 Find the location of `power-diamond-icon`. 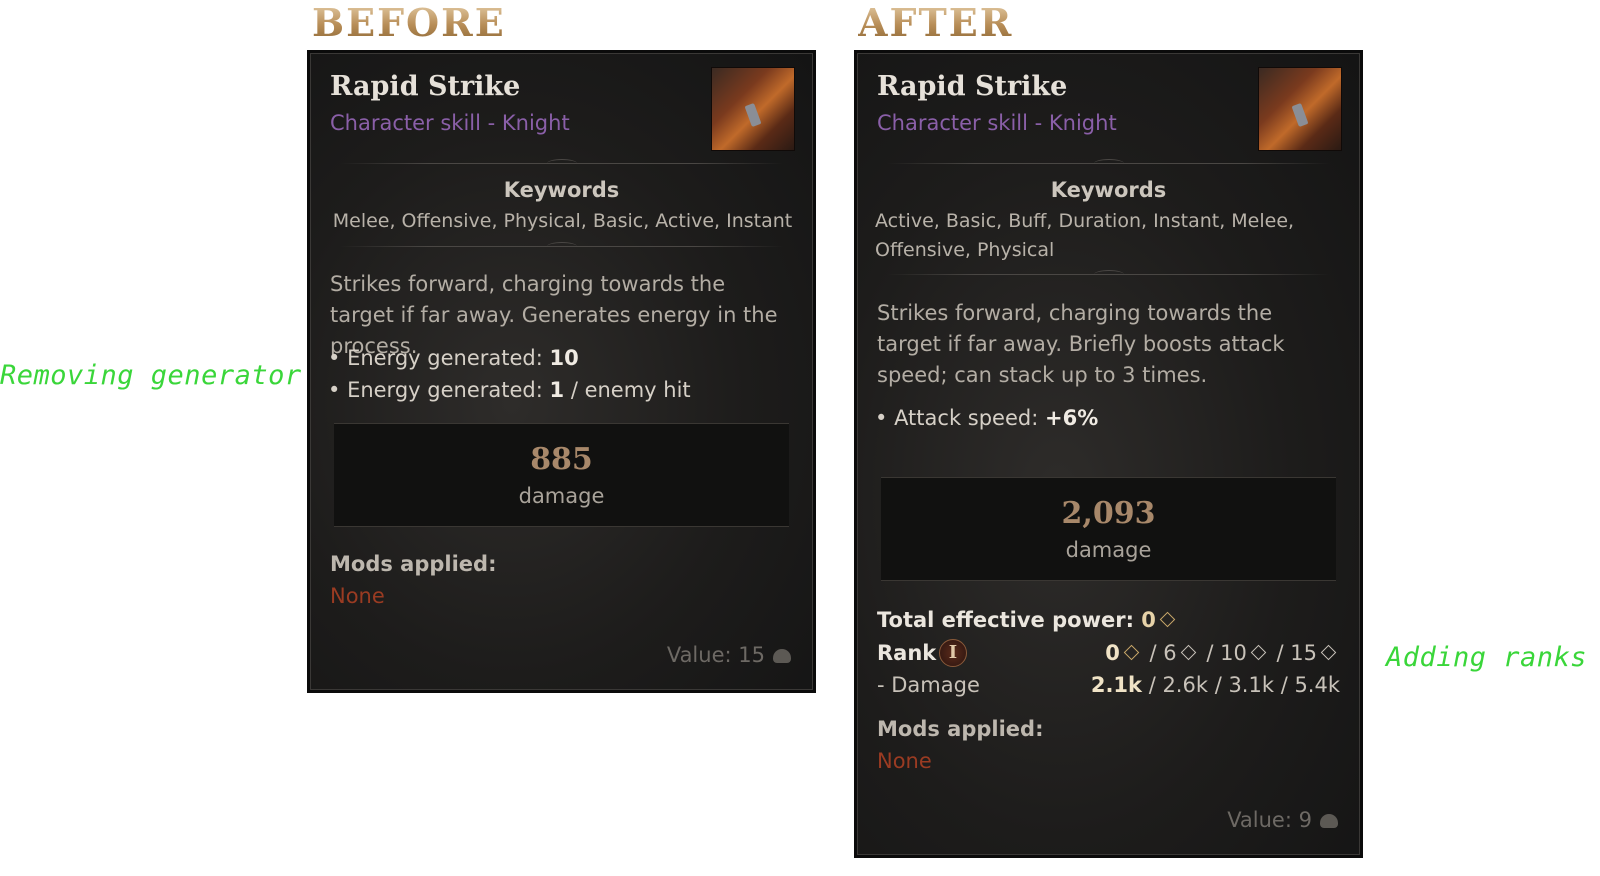

power-diamond-icon is located at coordinates (1167, 619).